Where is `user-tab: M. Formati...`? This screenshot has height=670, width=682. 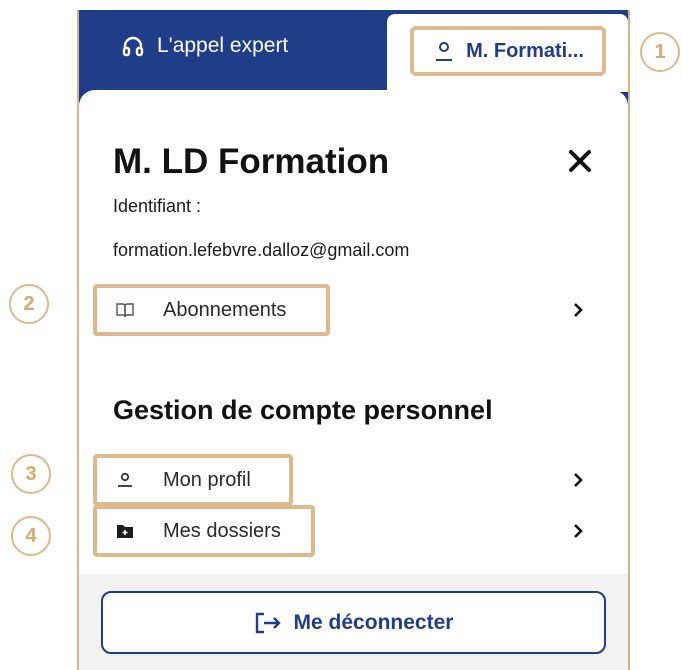
user-tab: M. Formati... is located at coordinates (507, 53).